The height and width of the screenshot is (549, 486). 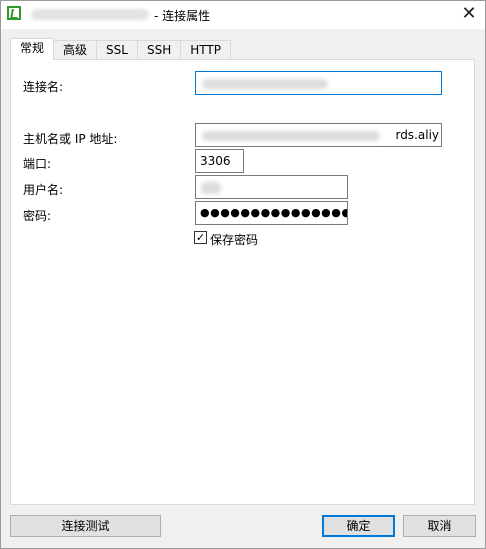 I want to click on redacted-connection-name, so click(x=265, y=84).